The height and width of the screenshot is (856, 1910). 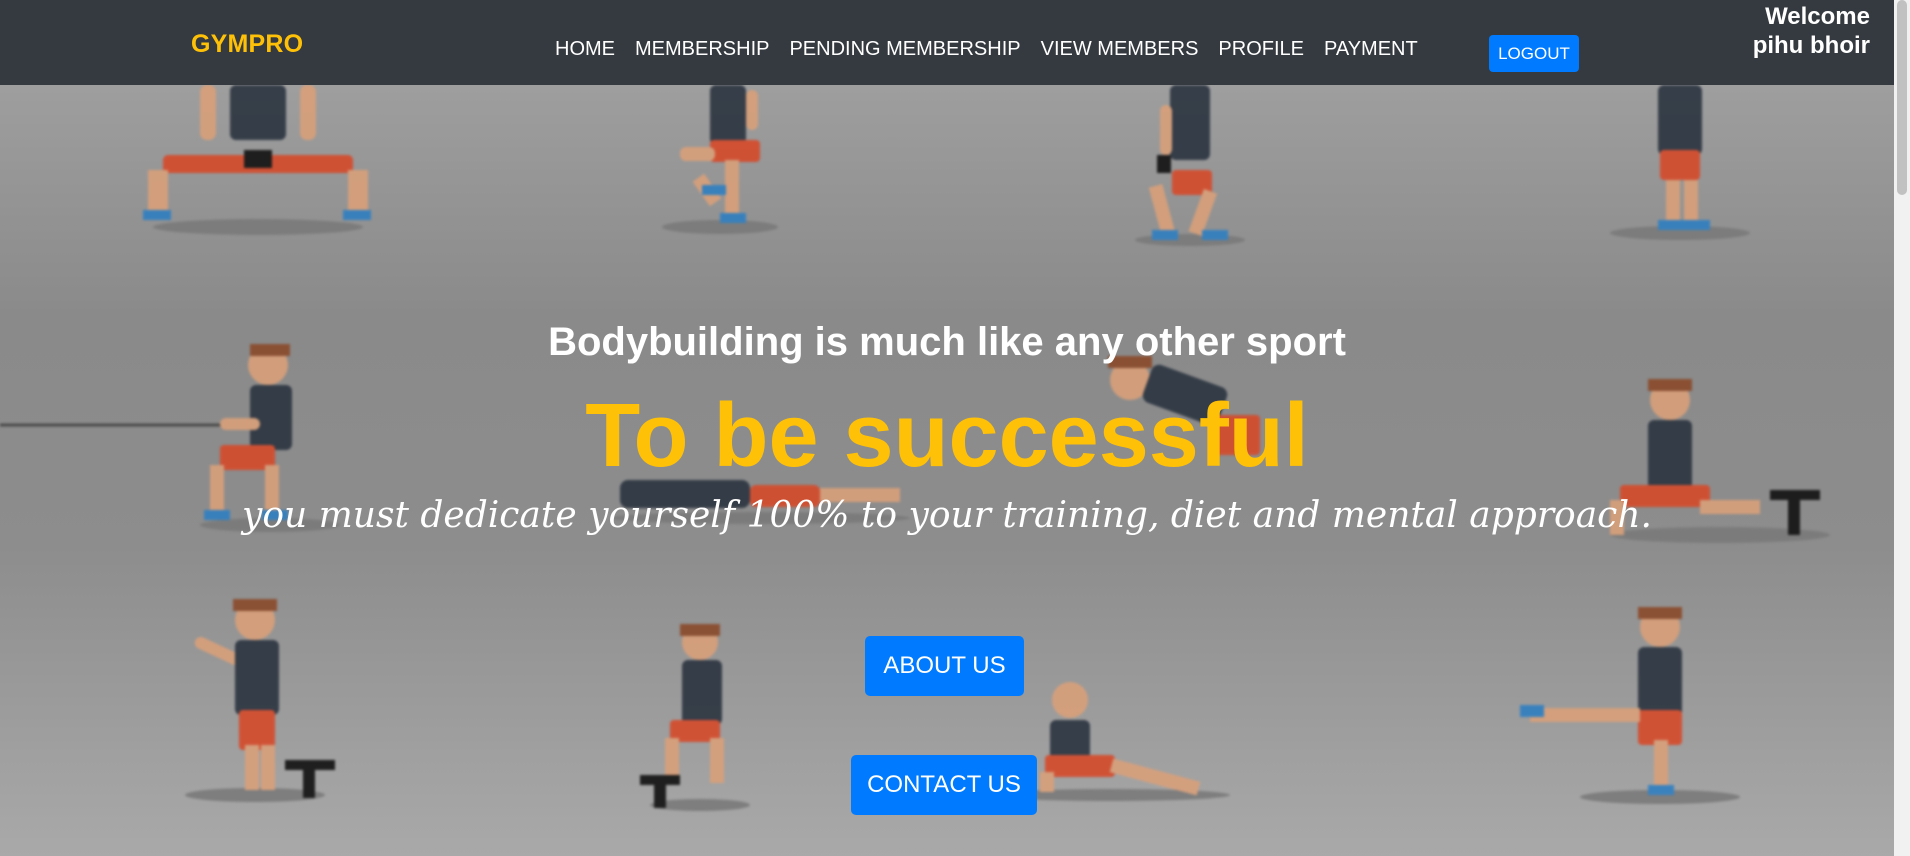 What do you see at coordinates (944, 785) in the screenshot?
I see `contact-us-button: CONTACT US` at bounding box center [944, 785].